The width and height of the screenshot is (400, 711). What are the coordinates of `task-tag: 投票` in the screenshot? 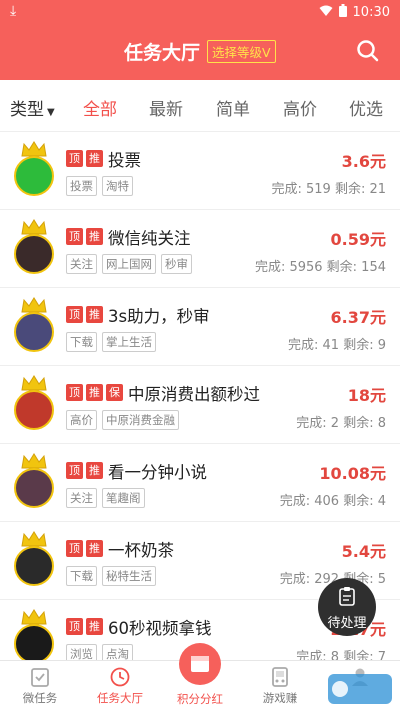 It's located at (81, 186).